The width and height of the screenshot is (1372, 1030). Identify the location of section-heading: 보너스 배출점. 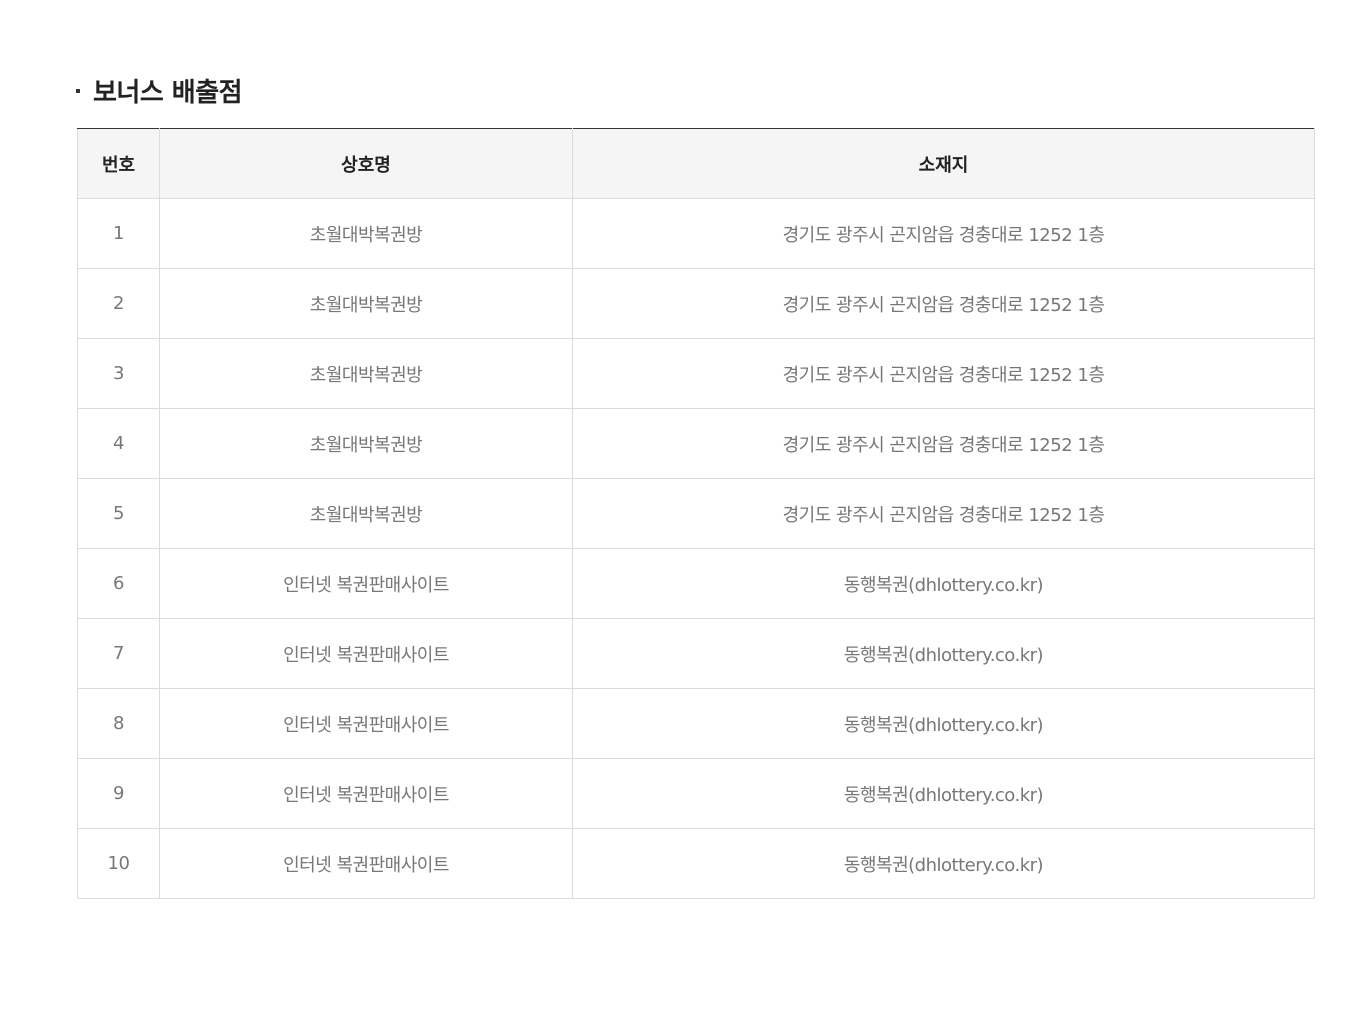
(159, 90).